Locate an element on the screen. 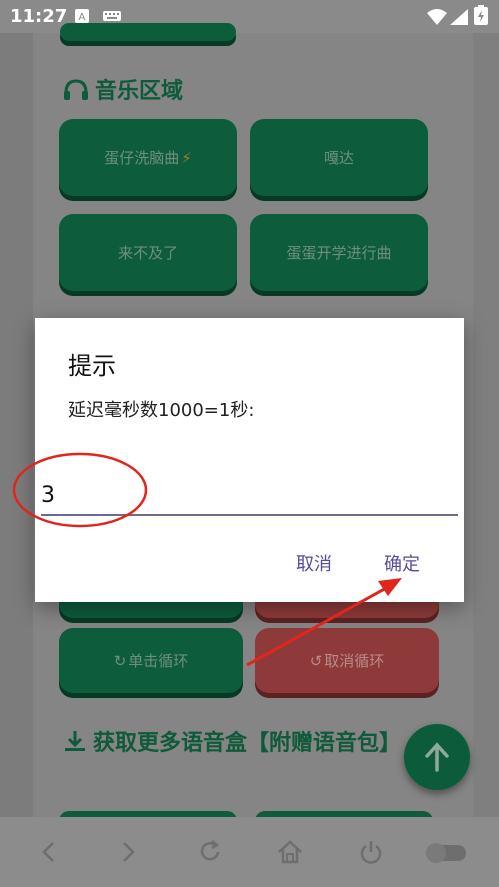 This screenshot has width=499, height=887. back-icon is located at coordinates (50, 852).